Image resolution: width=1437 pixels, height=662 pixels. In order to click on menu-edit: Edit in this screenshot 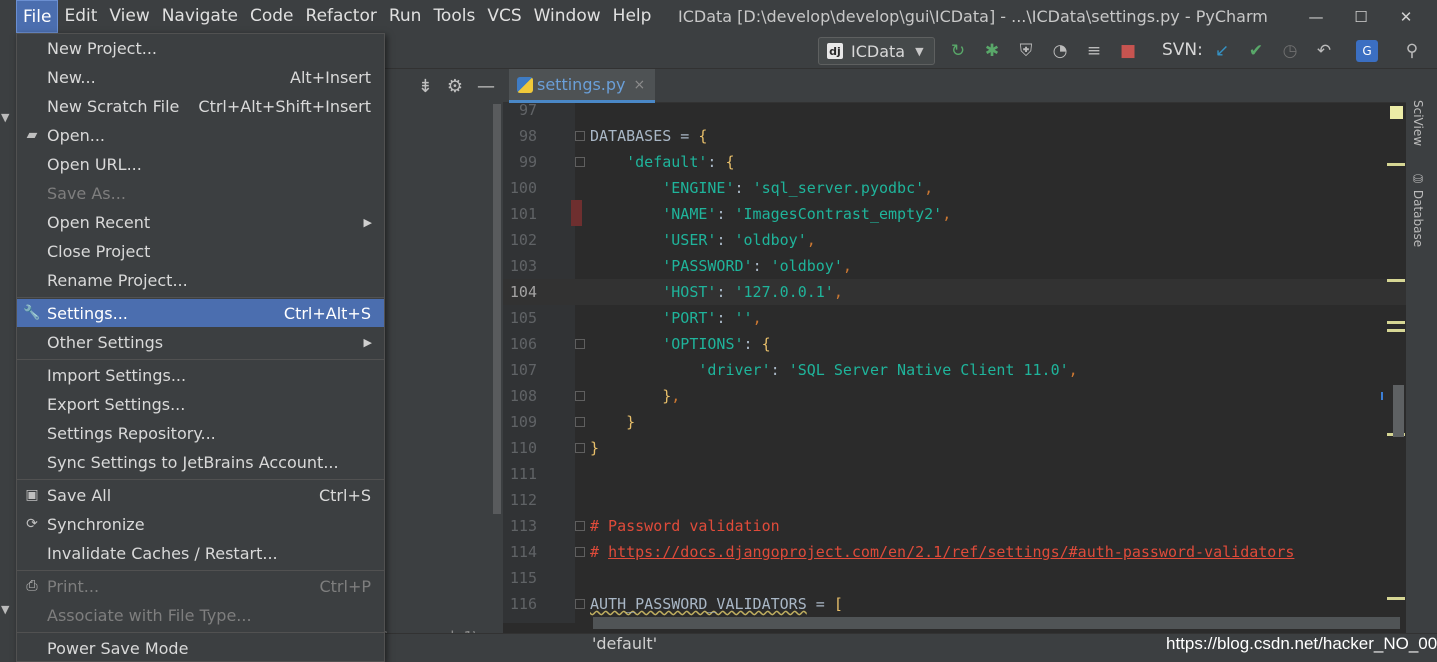, I will do `click(80, 16)`.